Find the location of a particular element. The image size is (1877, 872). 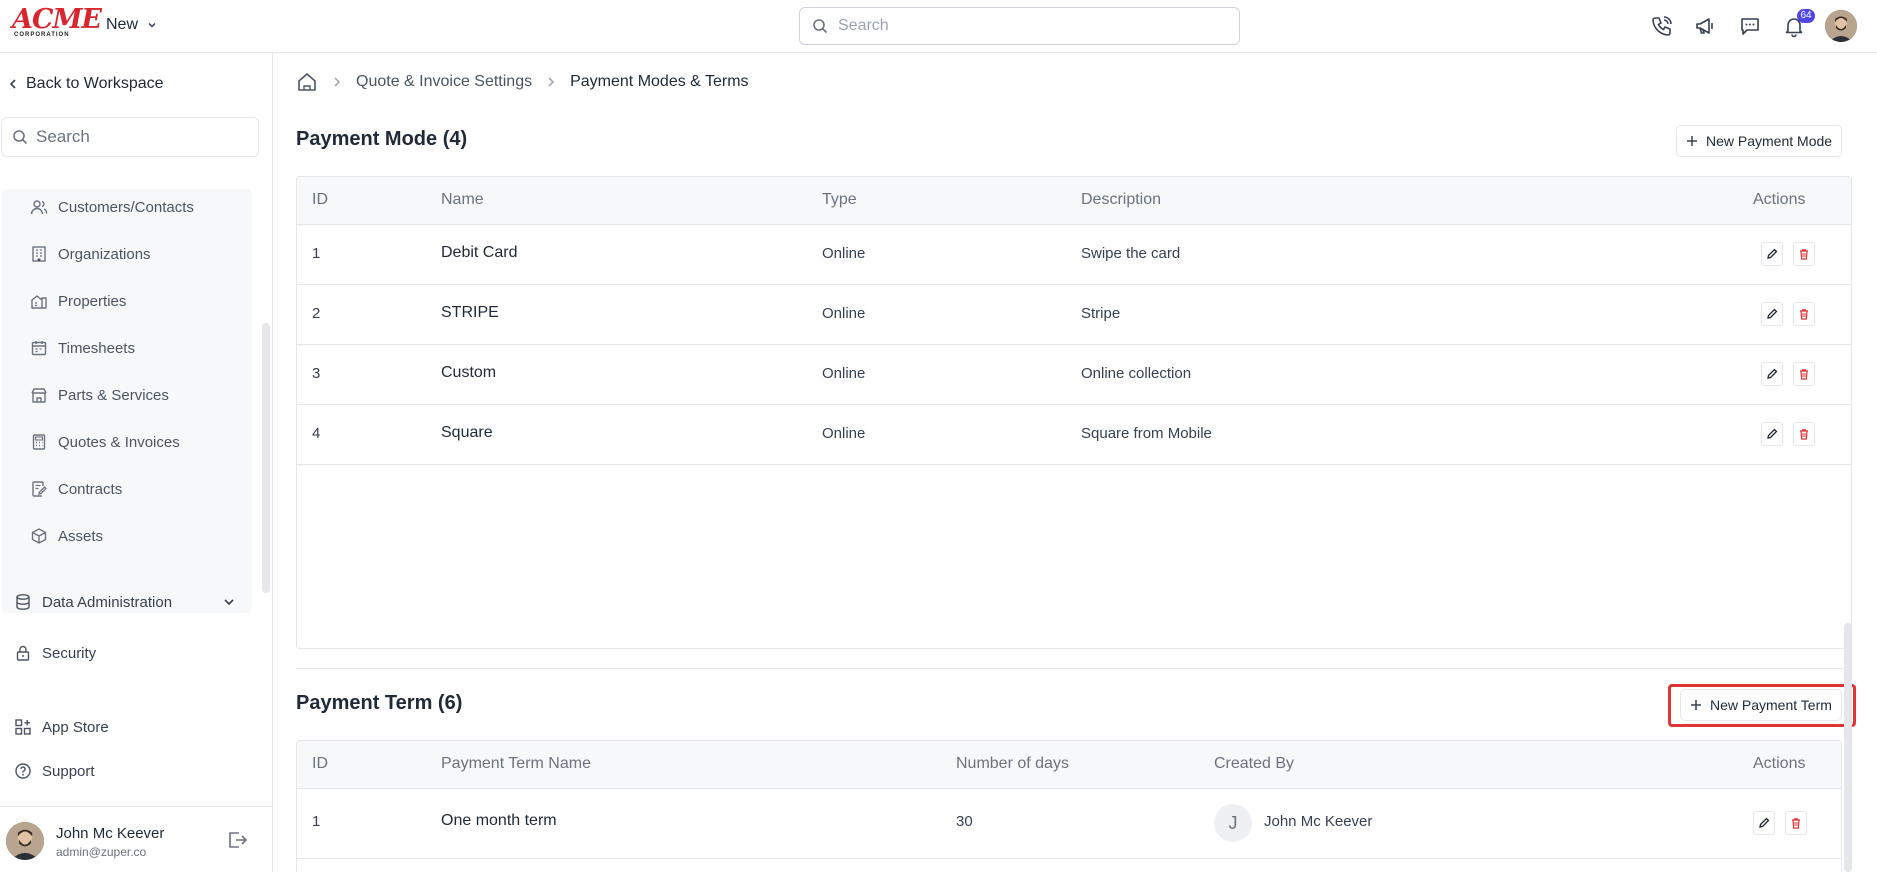

help-circle-icon is located at coordinates (23, 771).